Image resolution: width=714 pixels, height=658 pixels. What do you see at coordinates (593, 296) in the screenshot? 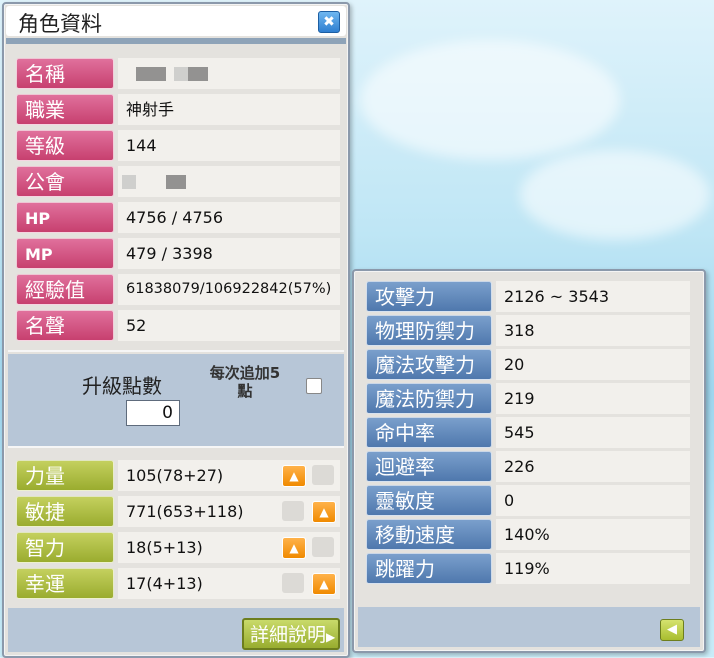
I see `detail-value: 2126 ~ 3543` at bounding box center [593, 296].